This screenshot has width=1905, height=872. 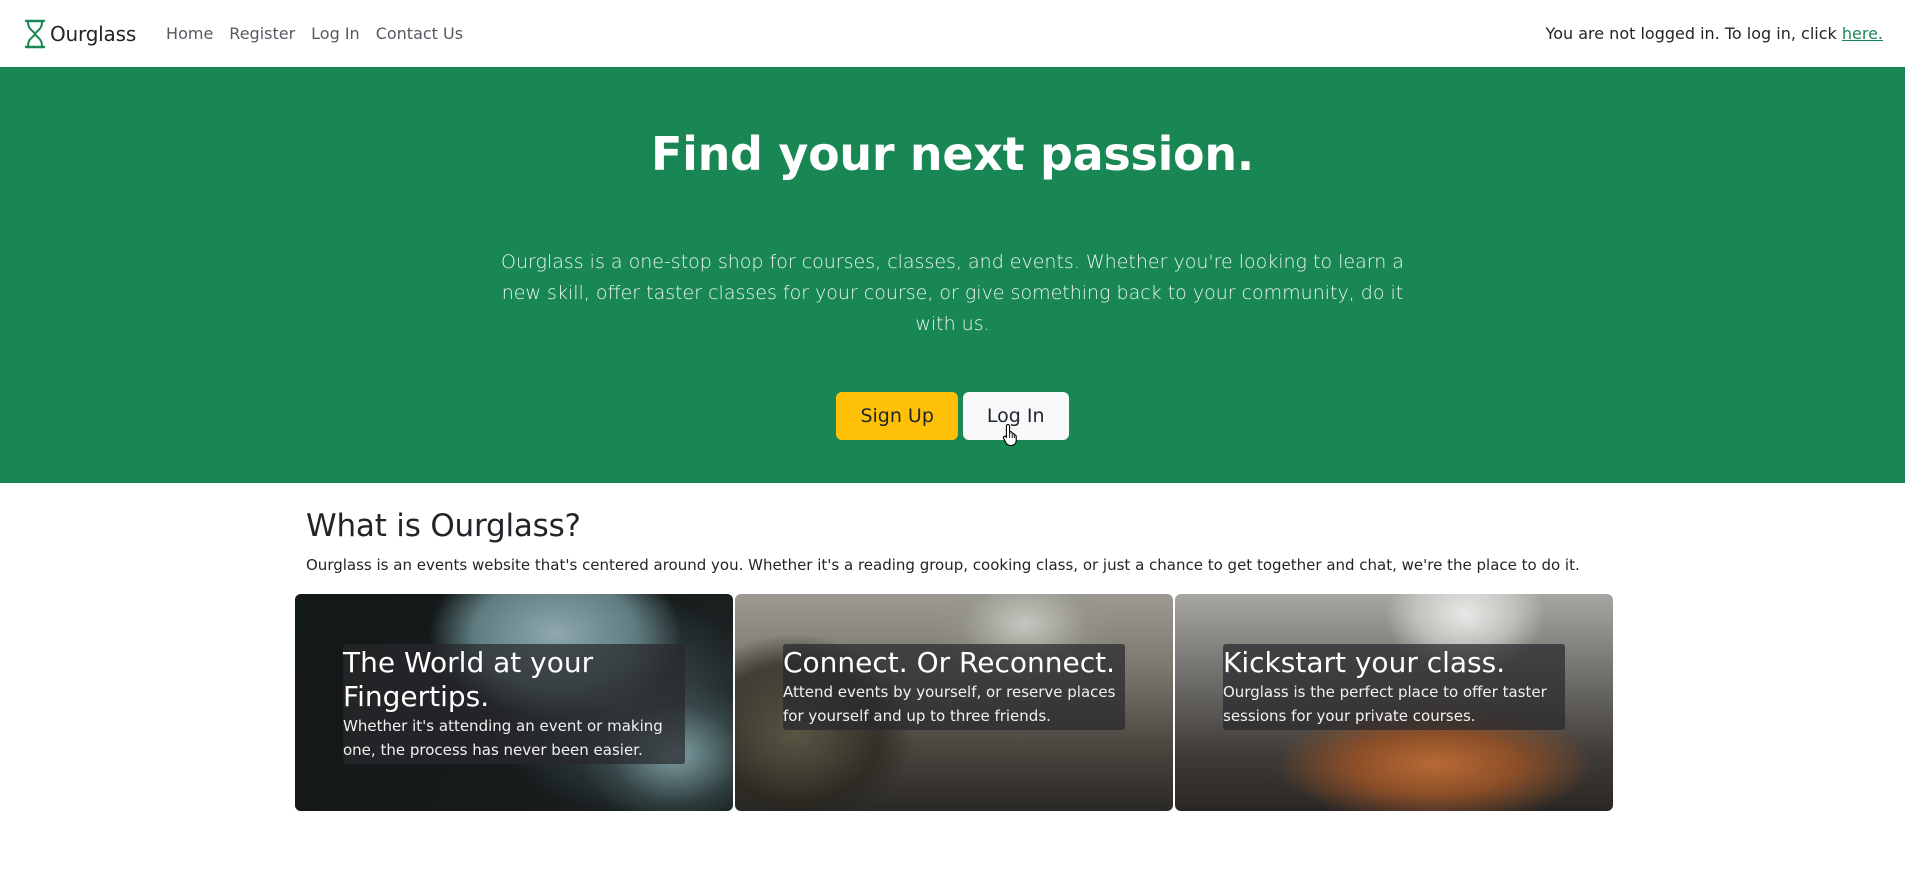 What do you see at coordinates (1364, 662) in the screenshot?
I see `card-title: Kickstart your class.` at bounding box center [1364, 662].